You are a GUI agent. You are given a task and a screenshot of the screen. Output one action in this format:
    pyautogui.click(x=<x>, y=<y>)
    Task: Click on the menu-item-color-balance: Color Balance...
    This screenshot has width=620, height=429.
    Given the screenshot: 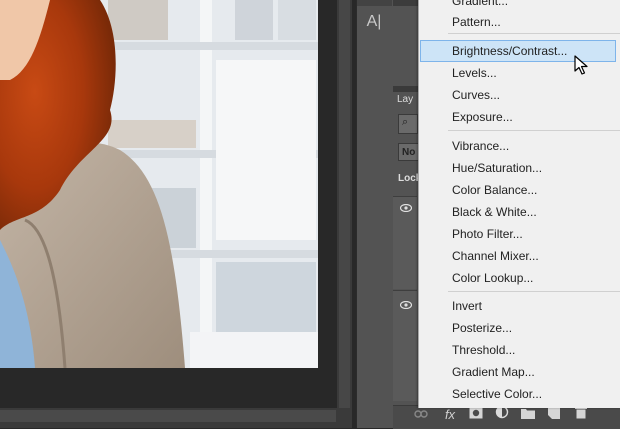 What is the action you would take?
    pyautogui.click(x=494, y=190)
    